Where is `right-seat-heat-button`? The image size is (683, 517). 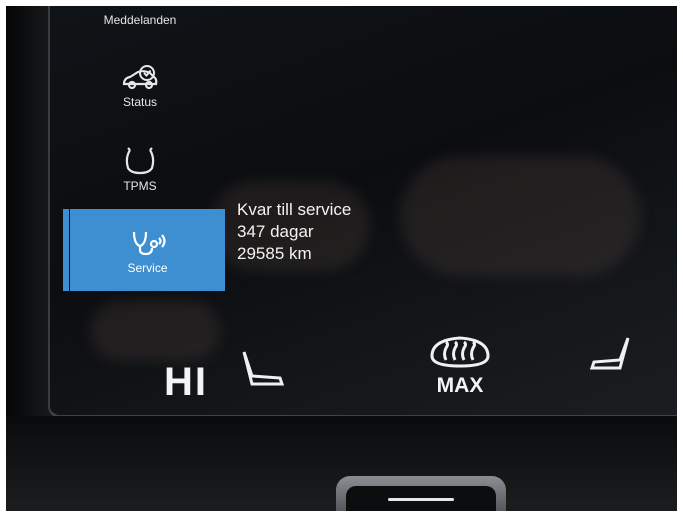 right-seat-heat-button is located at coordinates (612, 355).